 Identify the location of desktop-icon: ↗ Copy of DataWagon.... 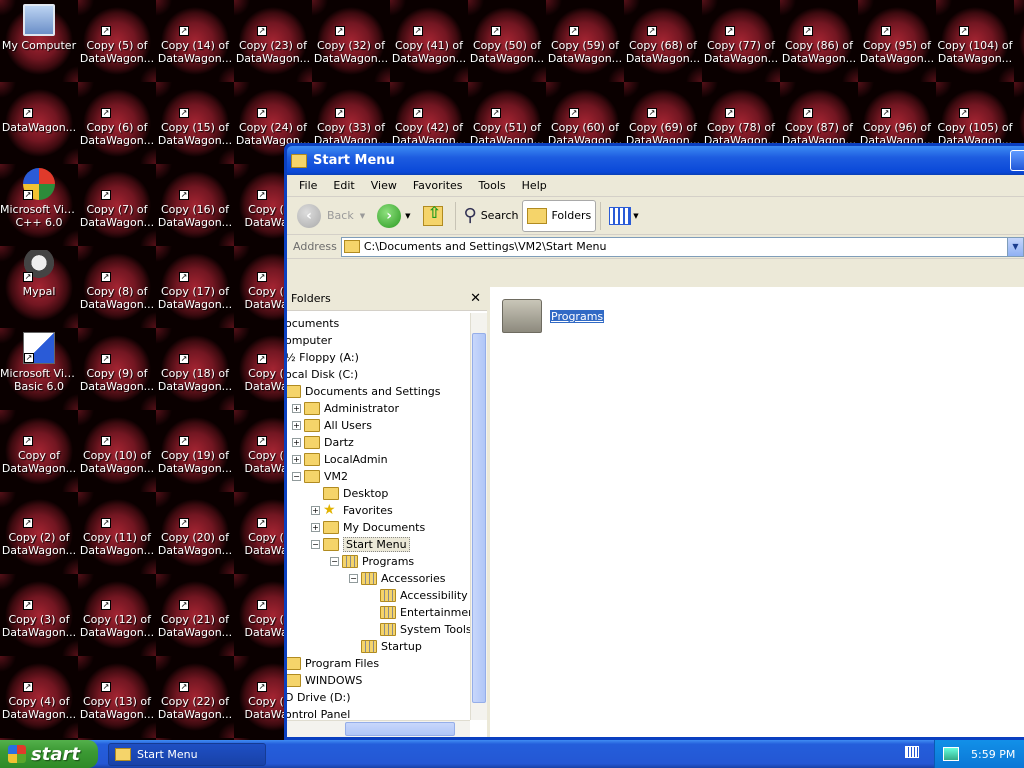
(39, 444).